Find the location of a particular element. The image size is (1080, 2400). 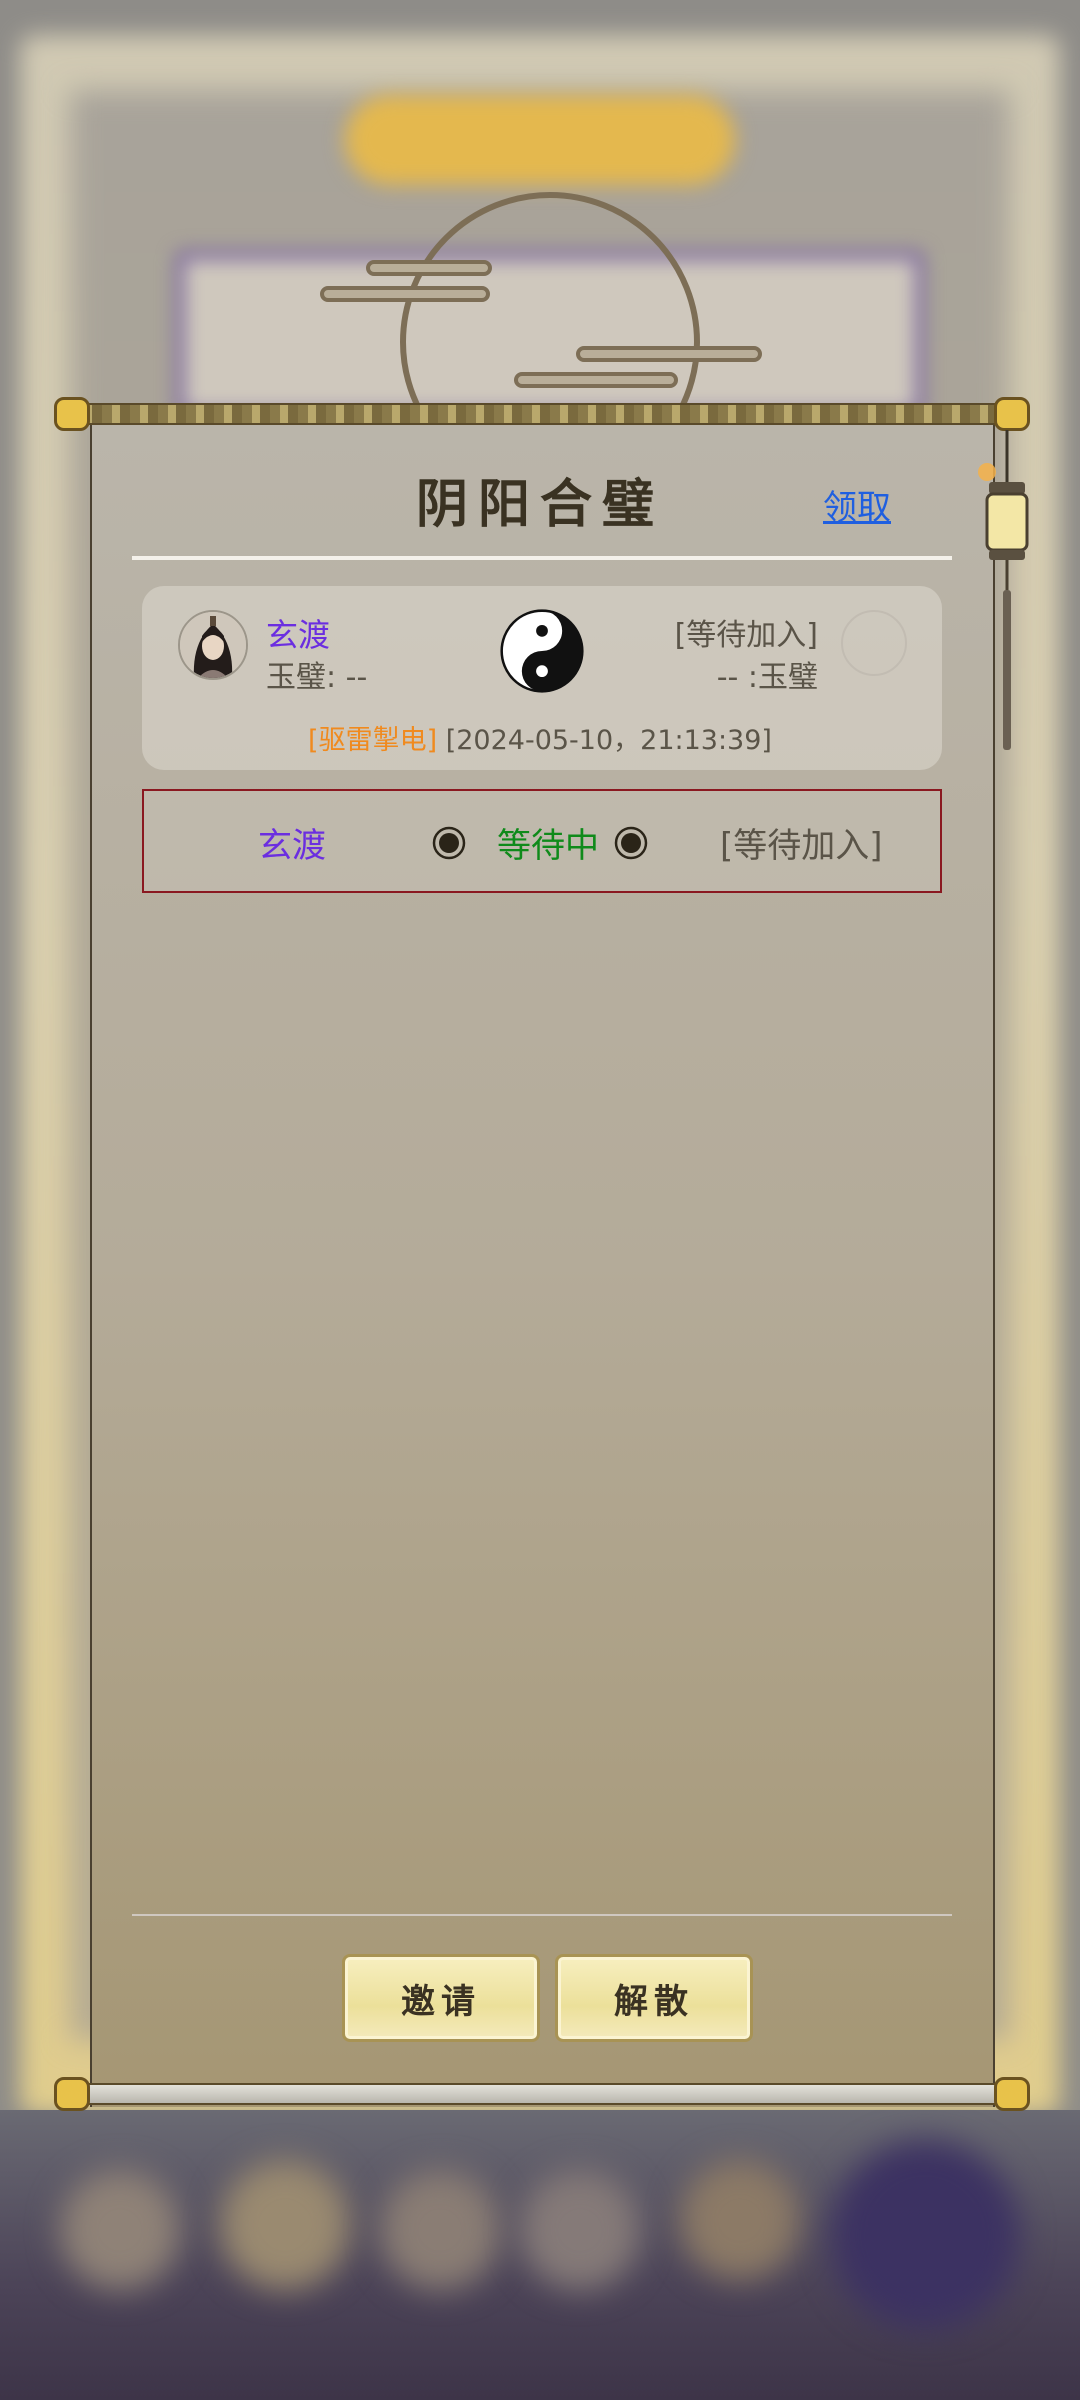

jade-count-left: 玉璧: -- is located at coordinates (317, 677).